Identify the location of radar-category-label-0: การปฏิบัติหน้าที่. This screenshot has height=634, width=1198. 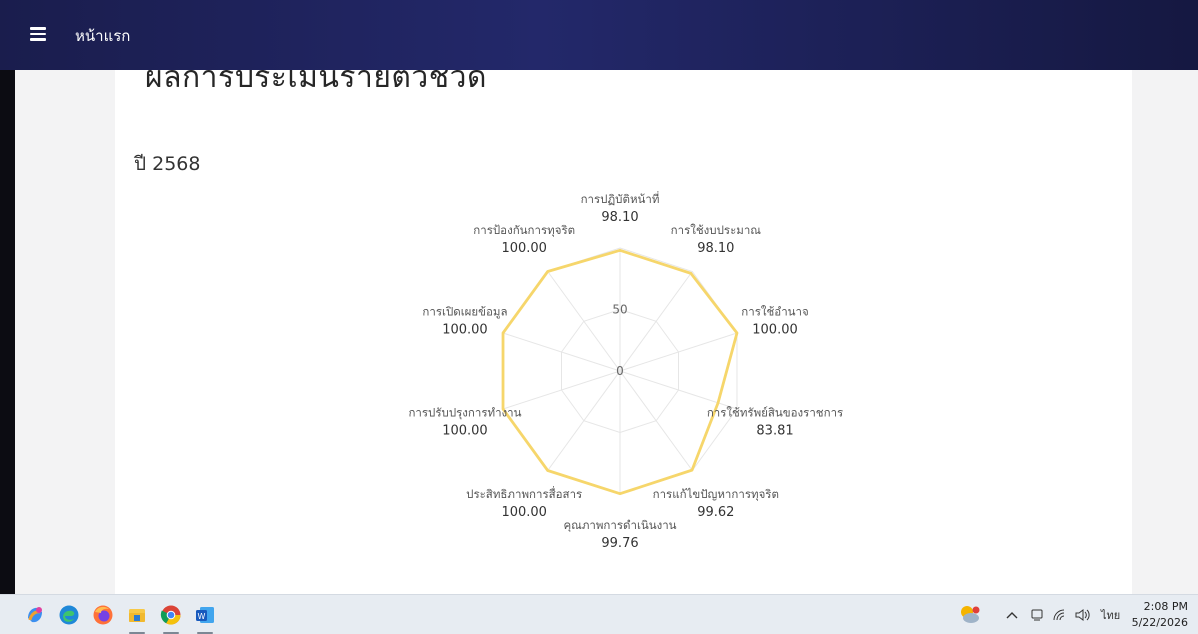
(620, 198).